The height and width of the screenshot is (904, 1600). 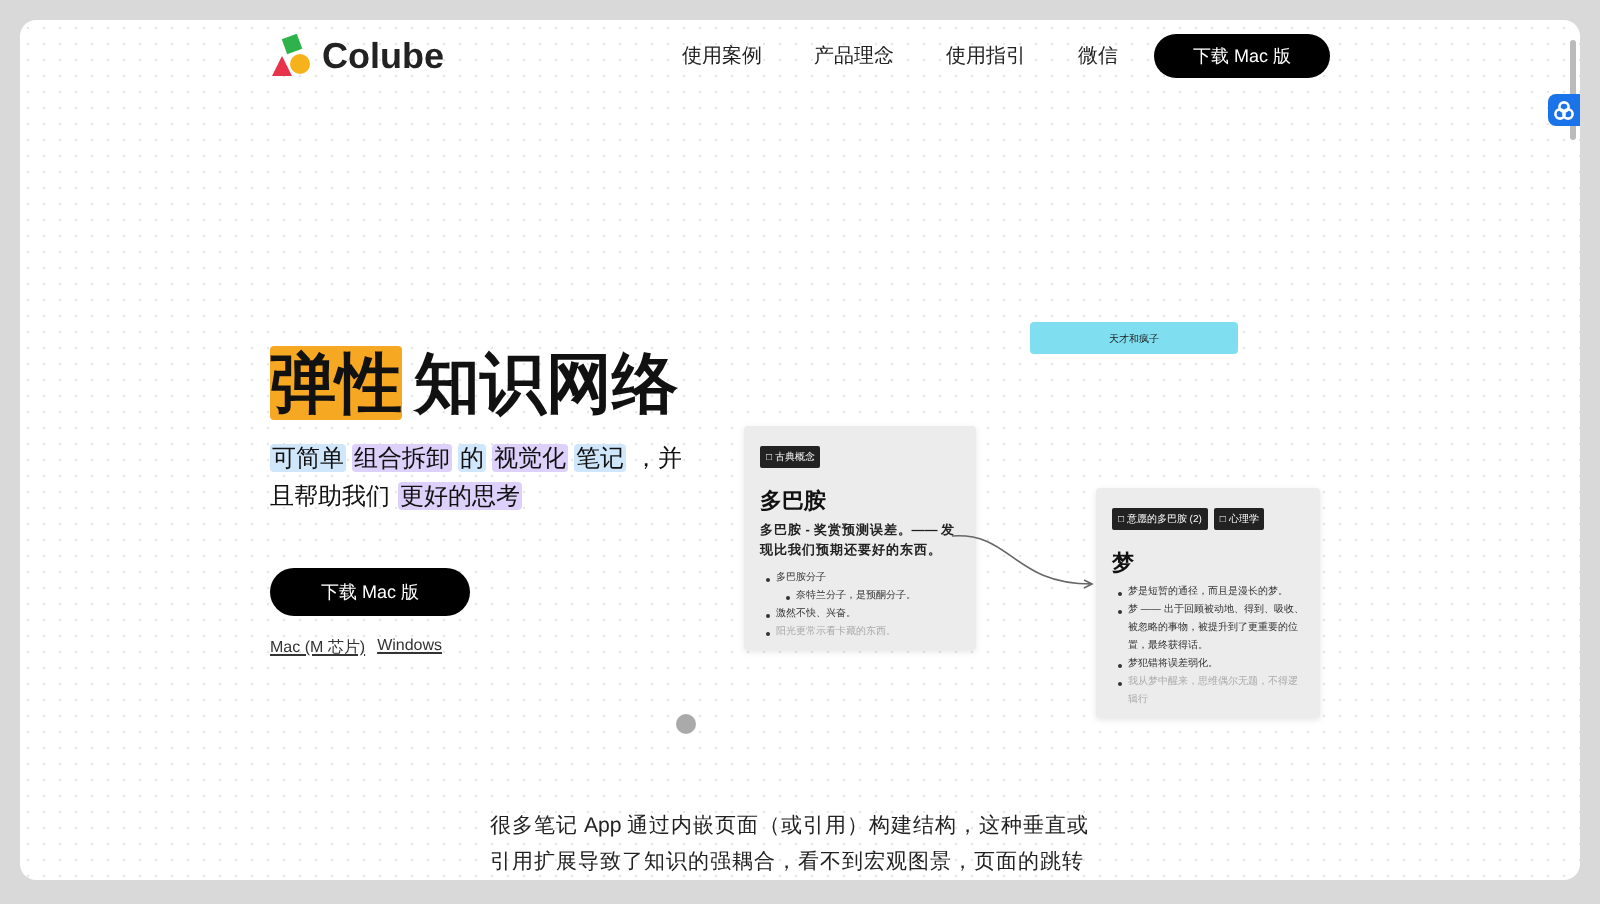 What do you see at coordinates (1098, 56) in the screenshot?
I see `nav-link: 微信` at bounding box center [1098, 56].